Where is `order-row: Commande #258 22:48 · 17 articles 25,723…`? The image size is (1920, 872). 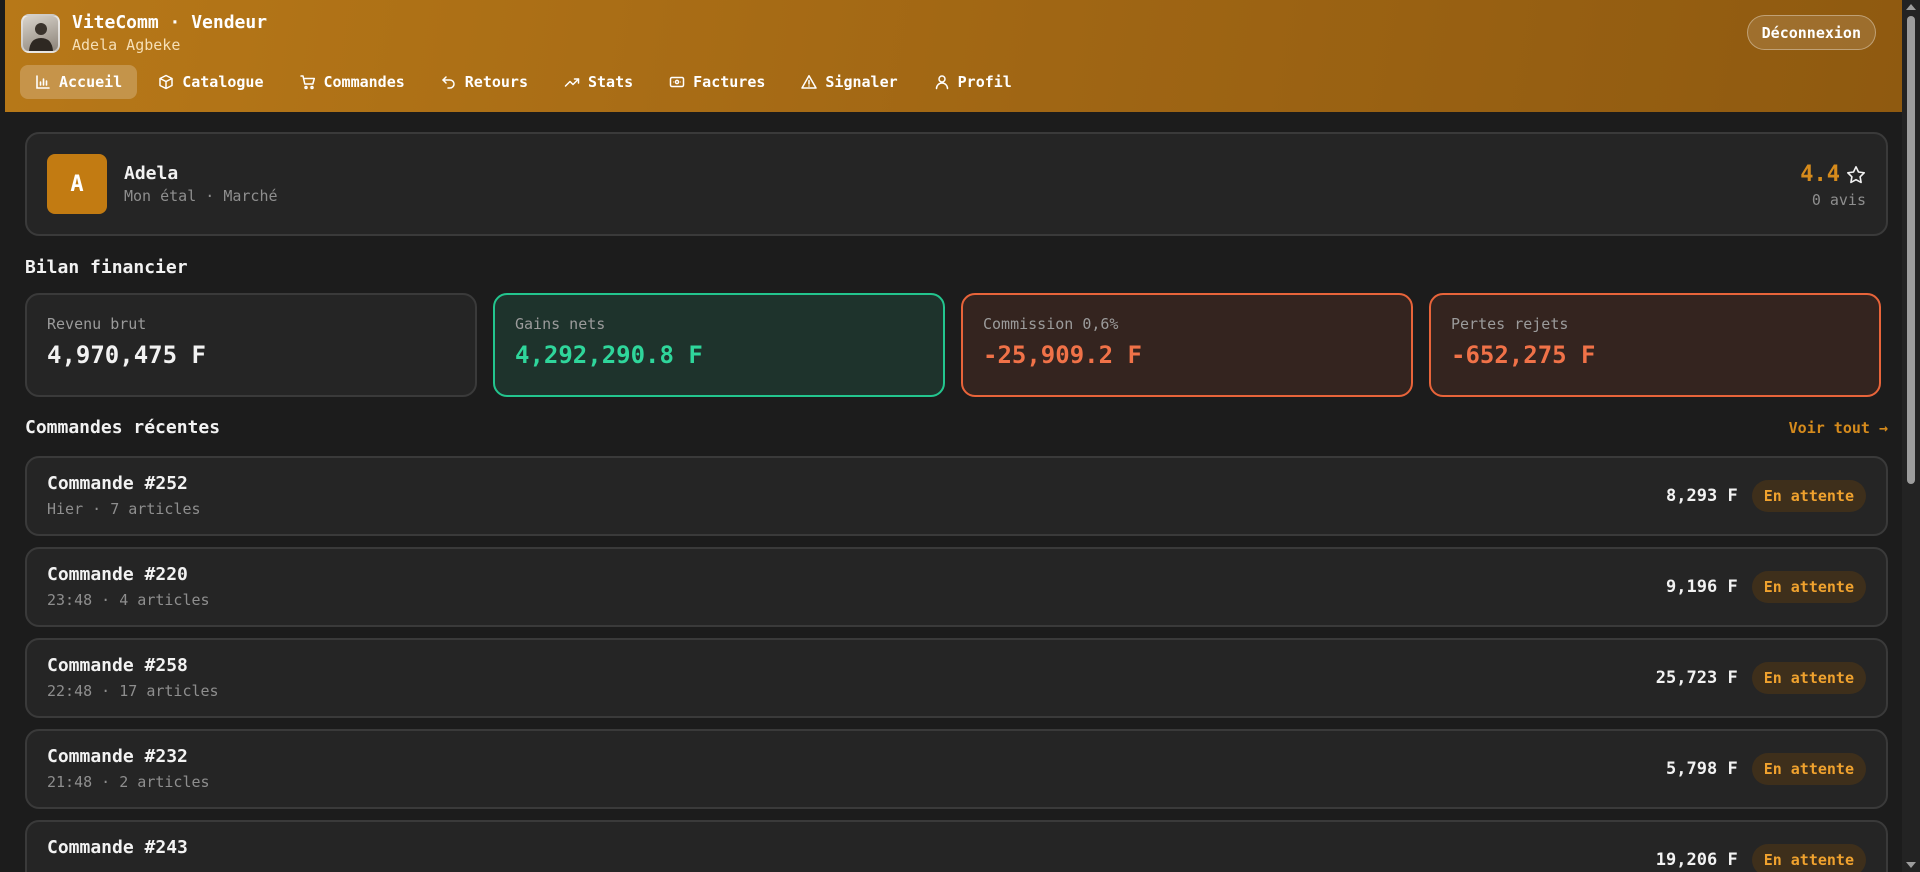 order-row: Commande #258 22:48 · 17 articles 25,723… is located at coordinates (956, 678).